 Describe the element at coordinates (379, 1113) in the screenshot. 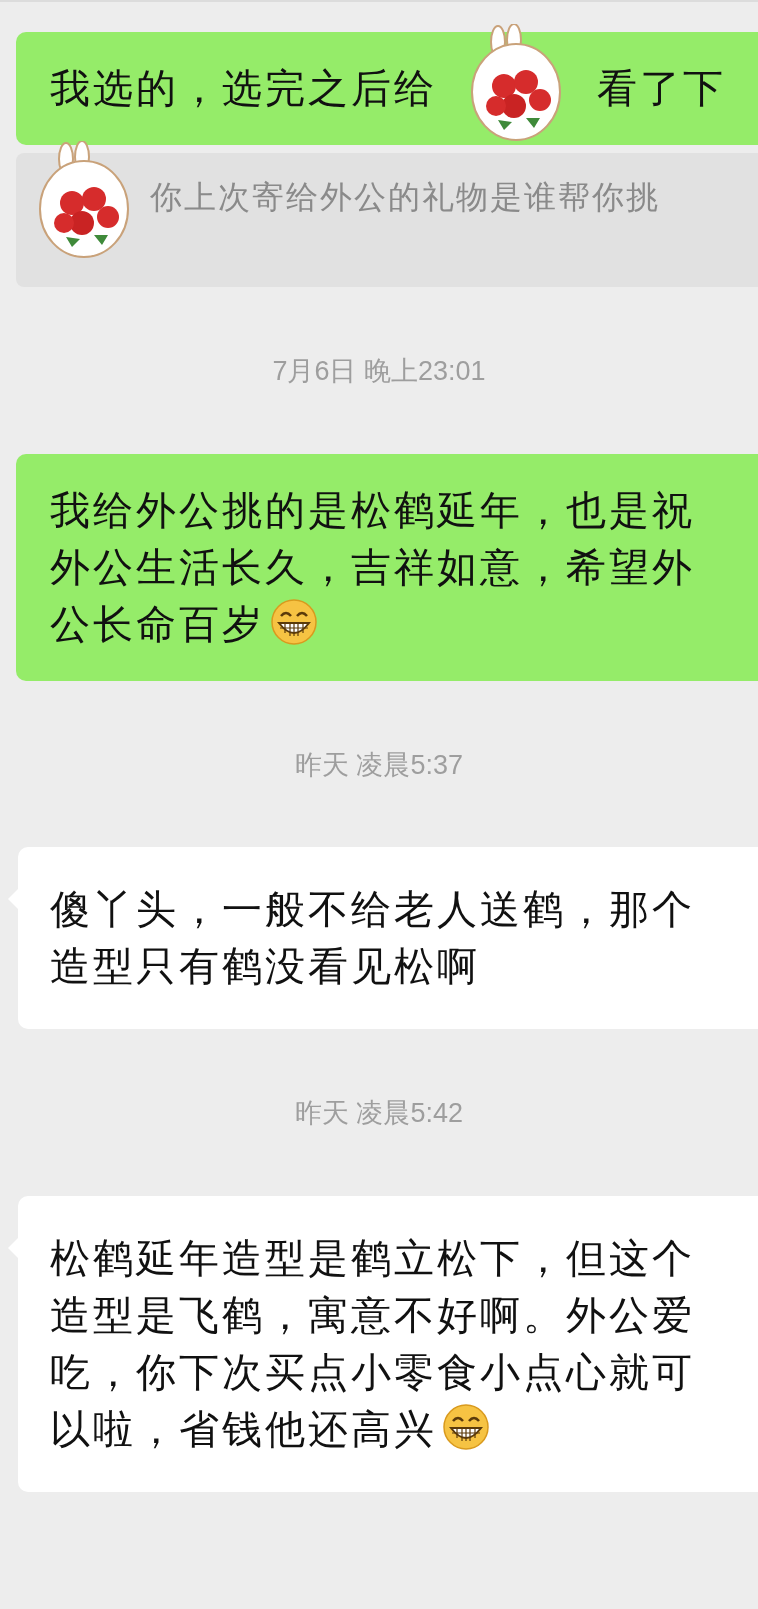

I see `message-timestamp: 昨天 凌晨5:42` at that location.